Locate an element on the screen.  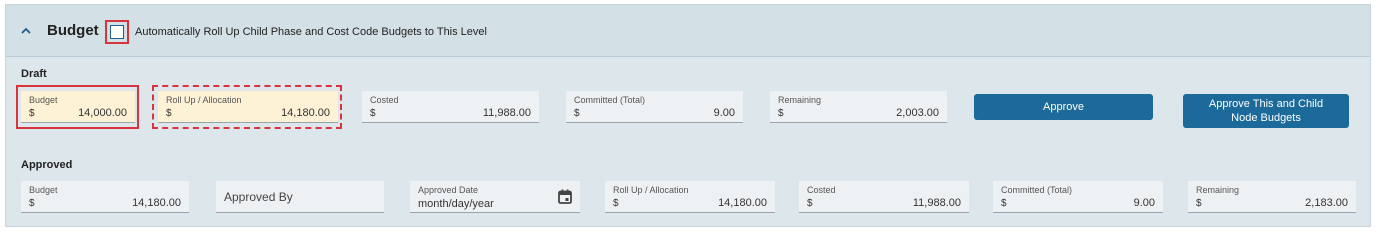
rollup-checkbox is located at coordinates (117, 32).